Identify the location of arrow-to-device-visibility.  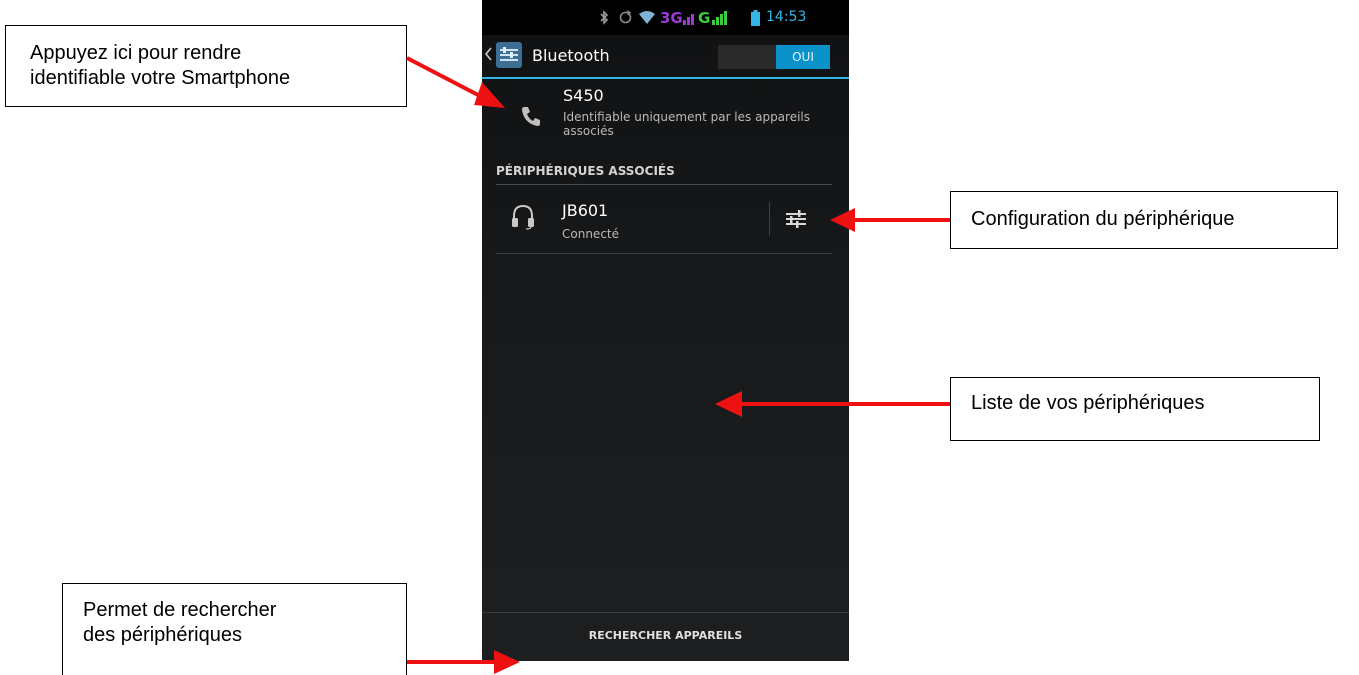
(455, 82).